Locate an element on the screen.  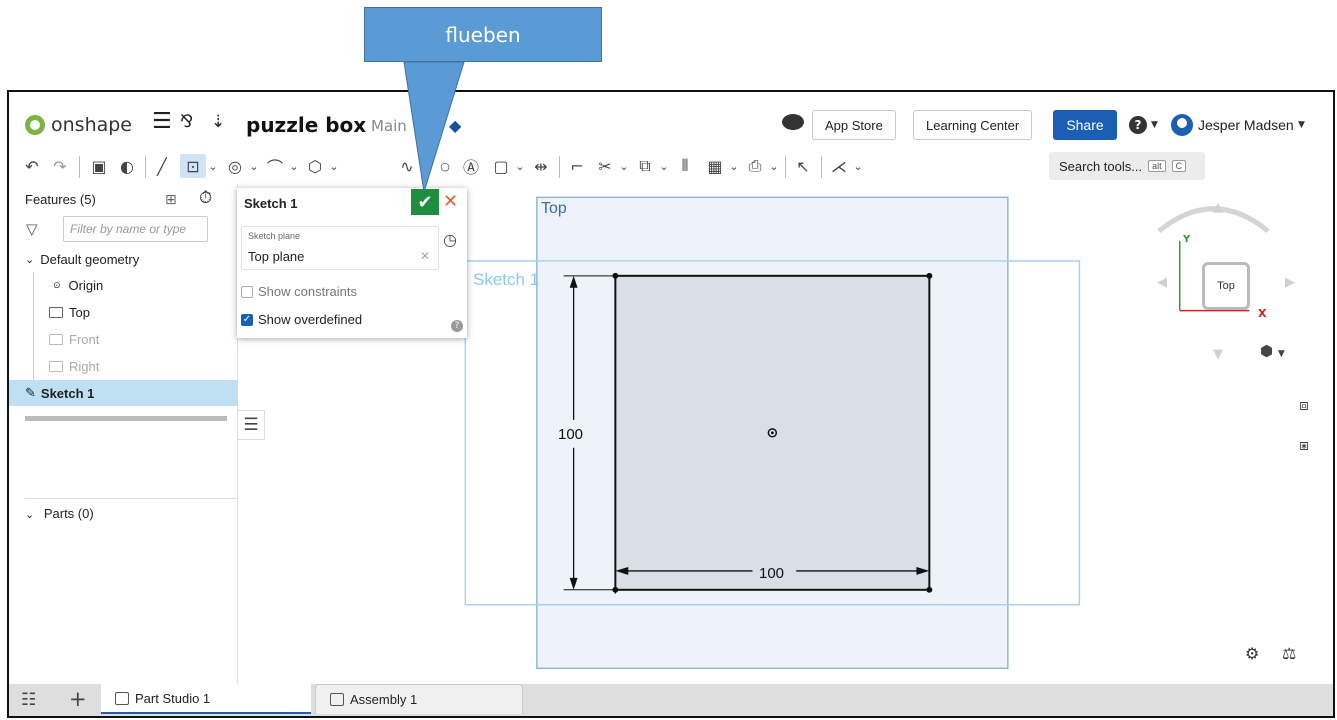
add-folder-icon: ⊞ is located at coordinates (171, 200).